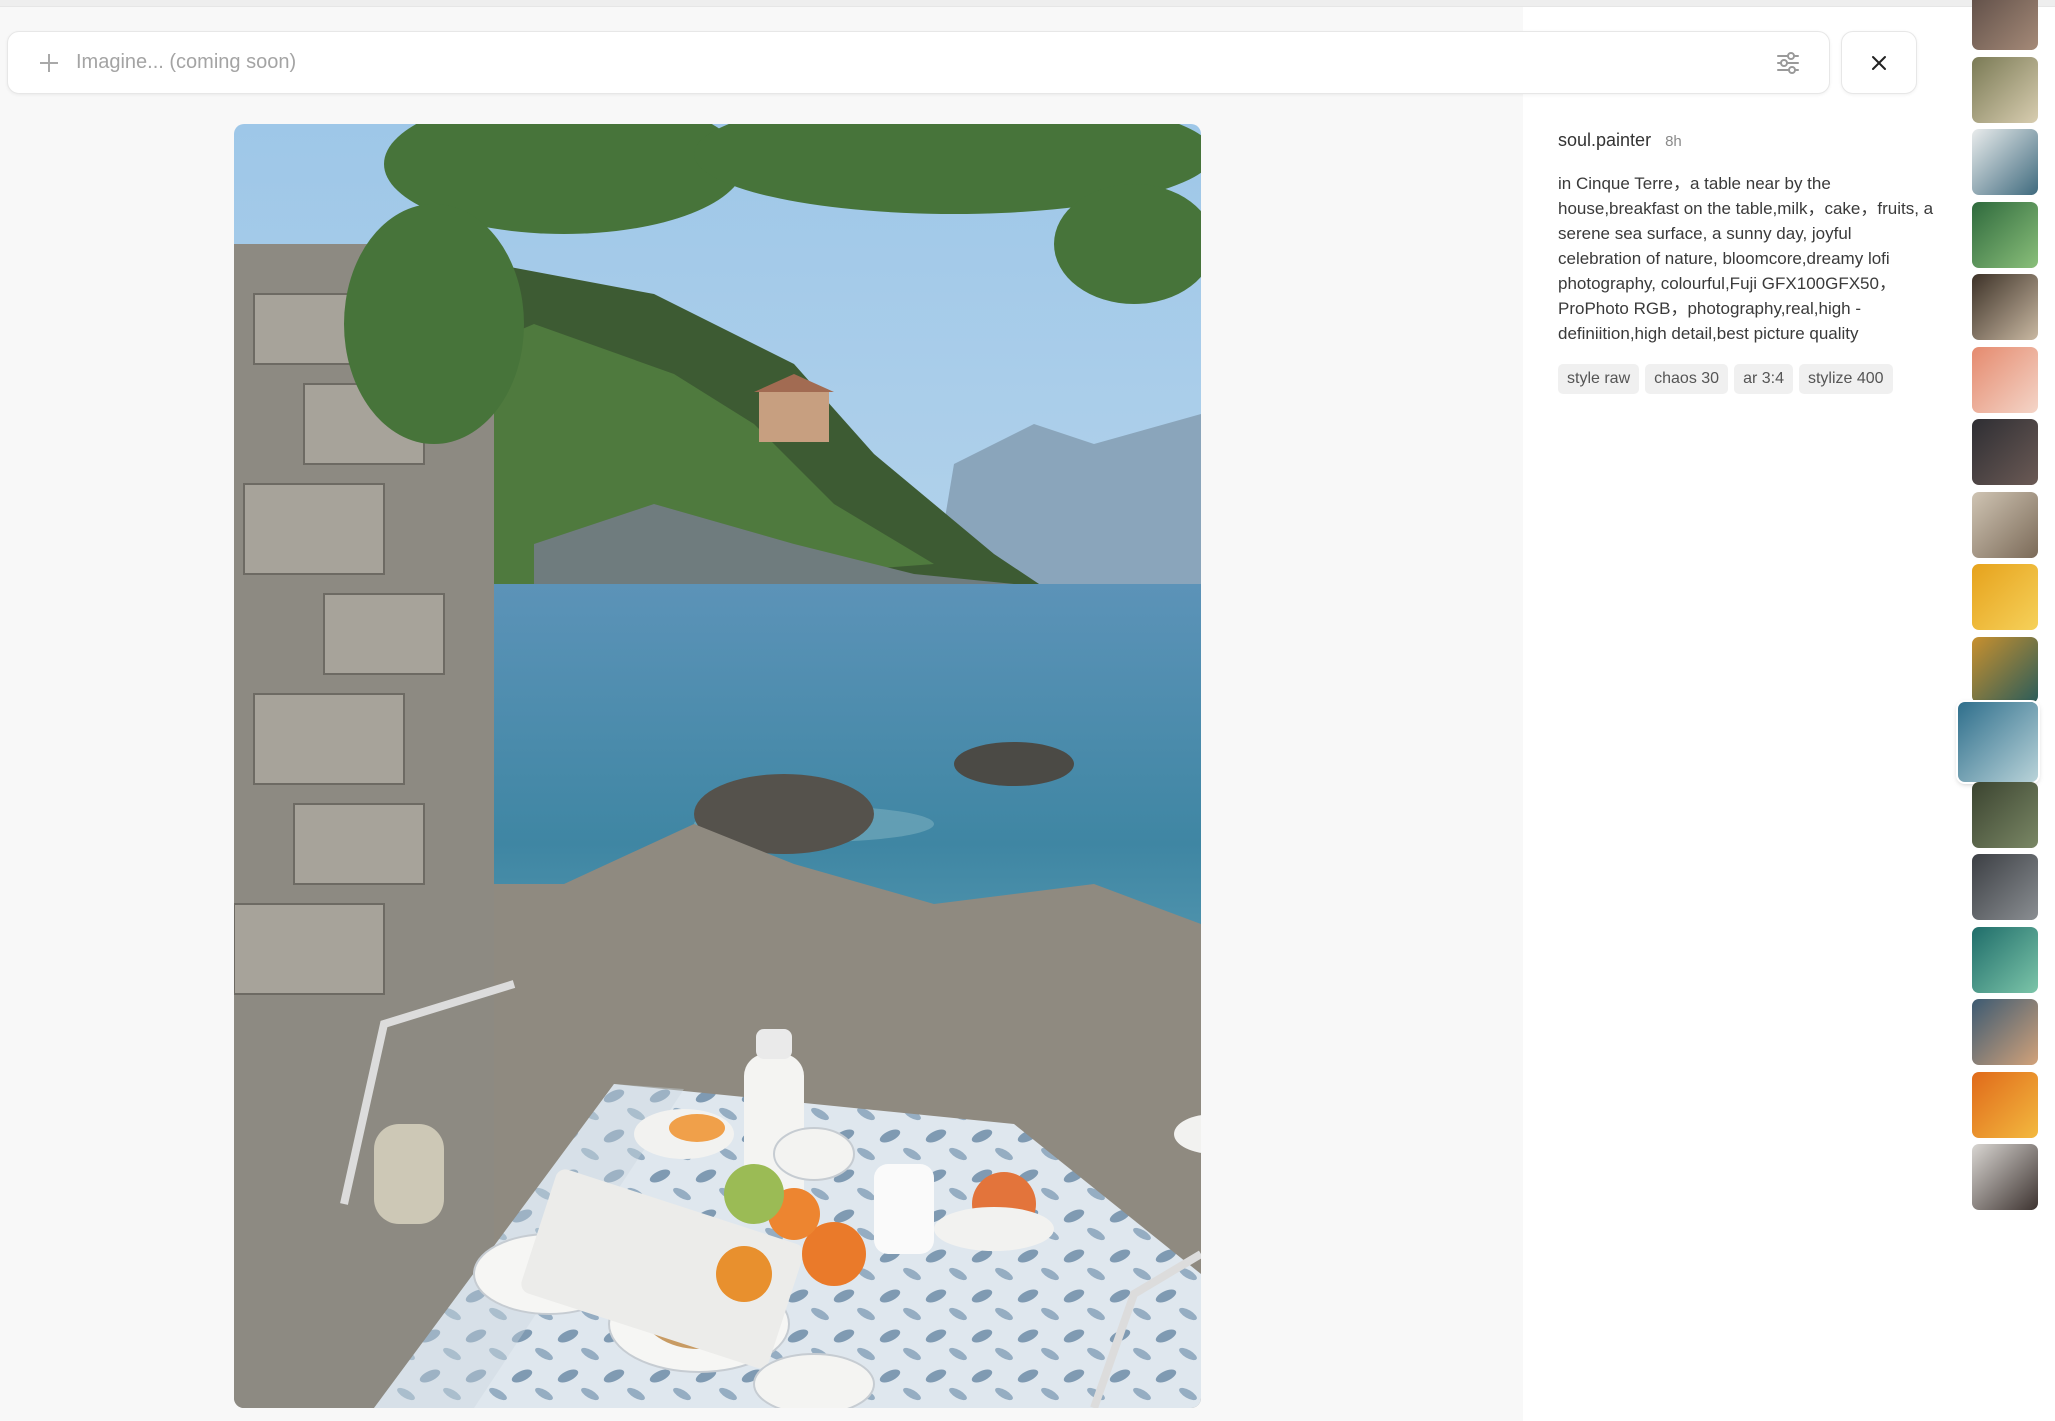  I want to click on close-icon, so click(1879, 62).